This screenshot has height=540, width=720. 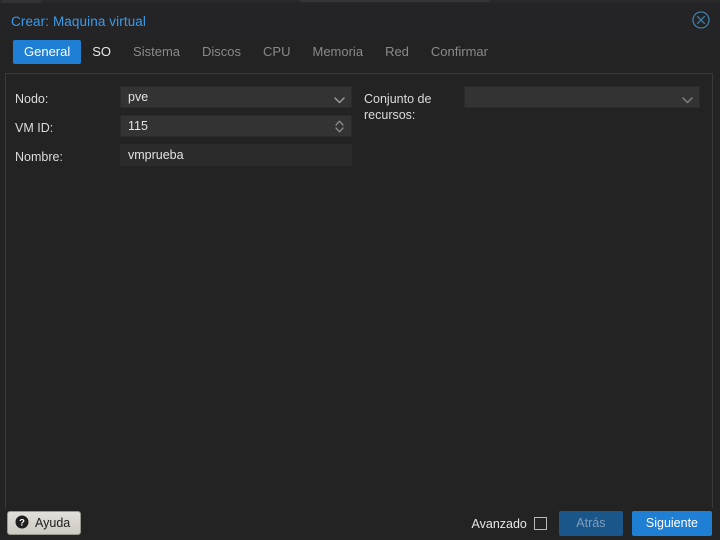 I want to click on dialog-titlebar: Crear: Maquina virtual, so click(x=360, y=21).